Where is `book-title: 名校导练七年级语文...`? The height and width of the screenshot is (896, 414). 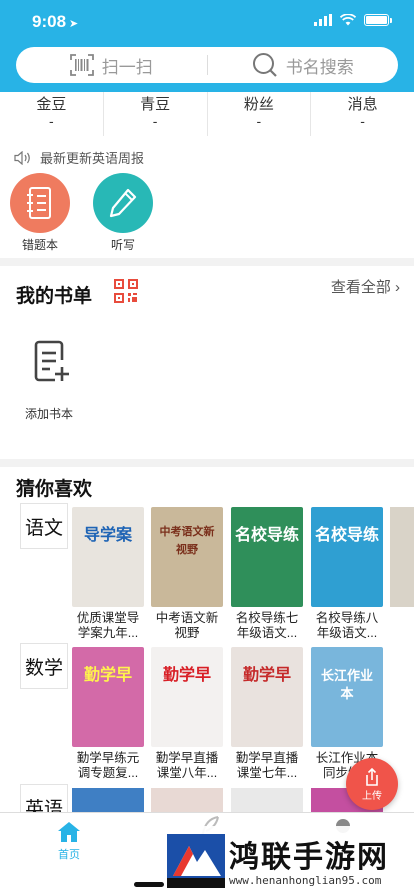
book-title: 名校导练七年级语文... is located at coordinates (267, 625).